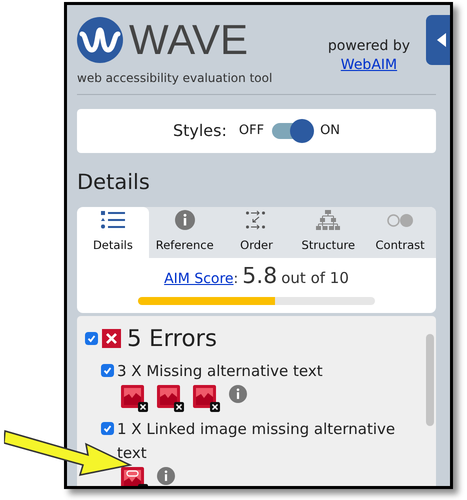  Describe the element at coordinates (330, 131) in the screenshot. I see `on-label: ON` at that location.